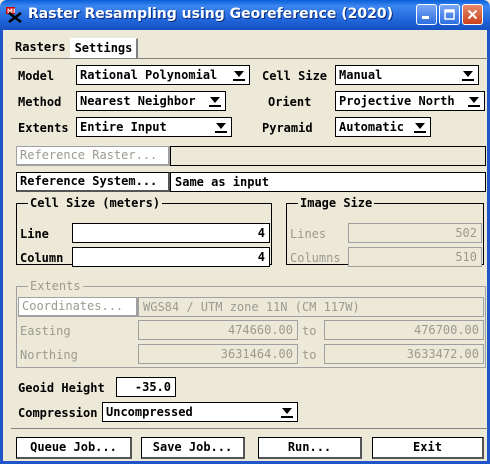 This screenshot has height=464, width=490. What do you see at coordinates (149, 75) in the screenshot?
I see `model-value: Rational Polynomial` at bounding box center [149, 75].